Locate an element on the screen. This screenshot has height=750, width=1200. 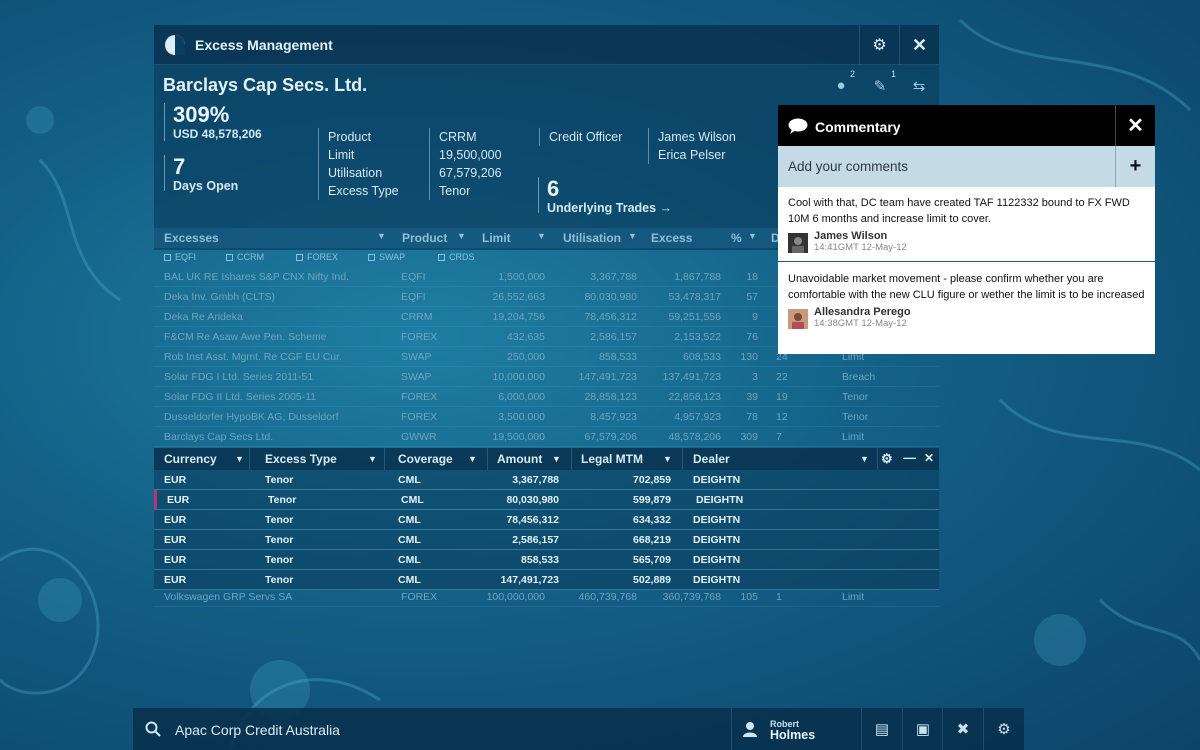
value-excess-type: Tenor is located at coordinates (455, 191).